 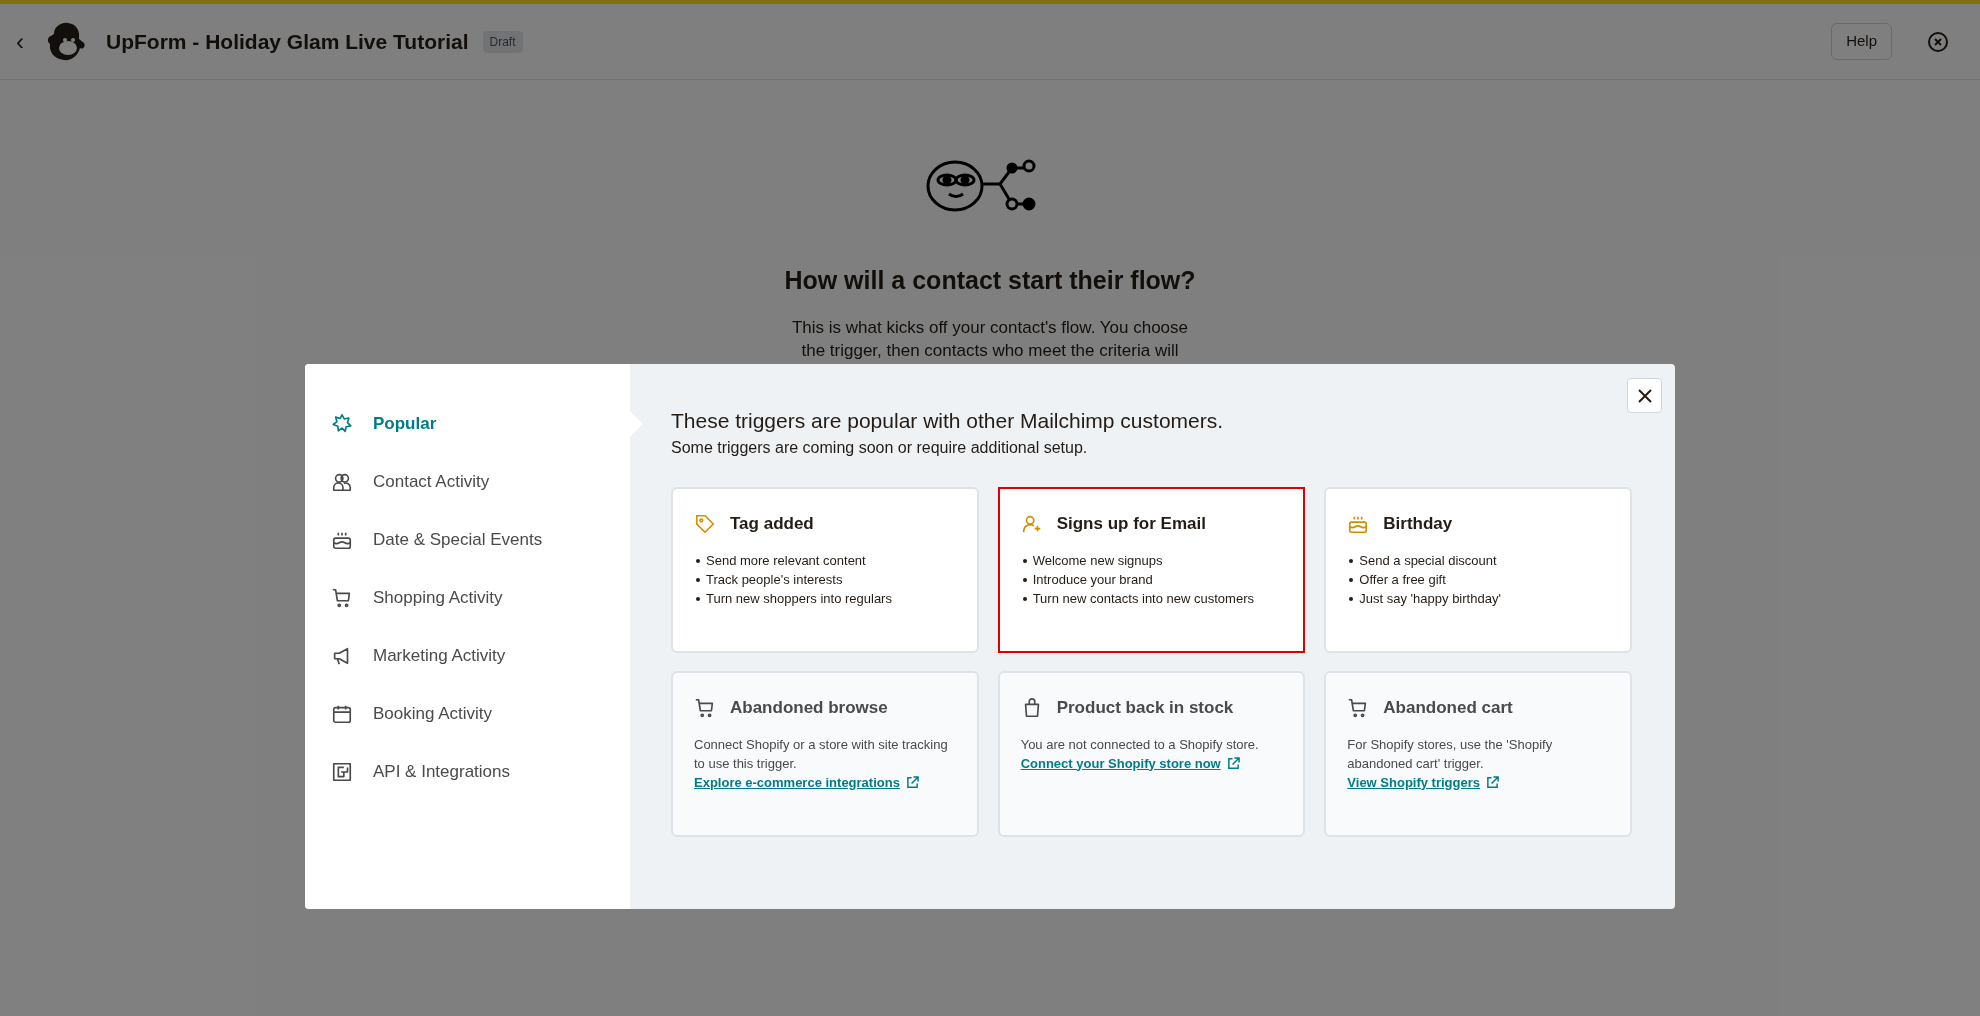 What do you see at coordinates (1448, 708) in the screenshot?
I see `card-title: Abandoned cart` at bounding box center [1448, 708].